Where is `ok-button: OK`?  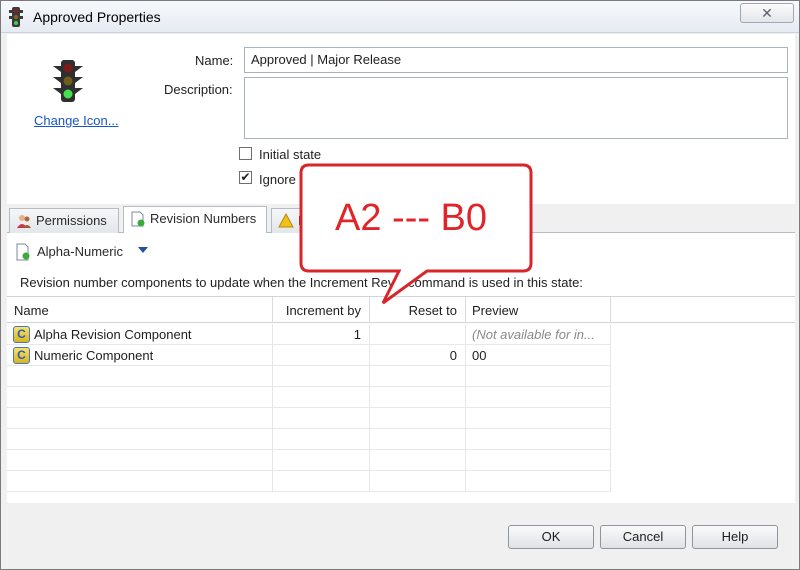 ok-button: OK is located at coordinates (551, 537).